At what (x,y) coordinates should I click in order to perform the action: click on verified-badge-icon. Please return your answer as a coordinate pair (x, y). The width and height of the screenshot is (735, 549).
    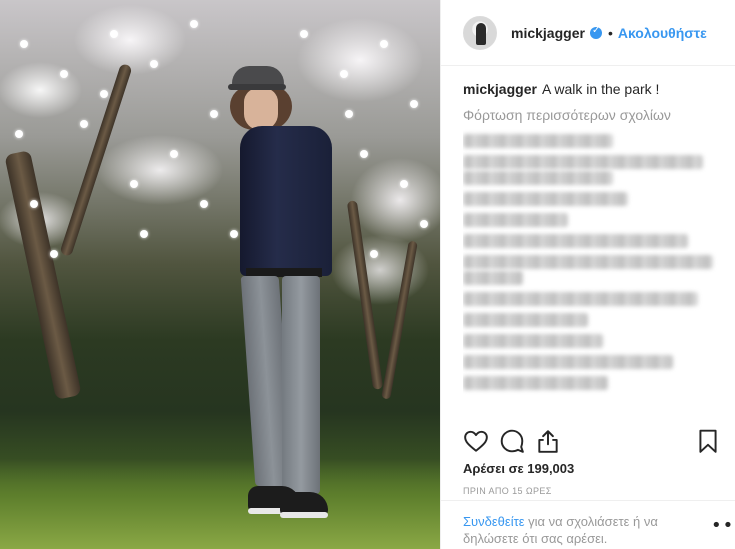
    Looking at the image, I should click on (595, 32).